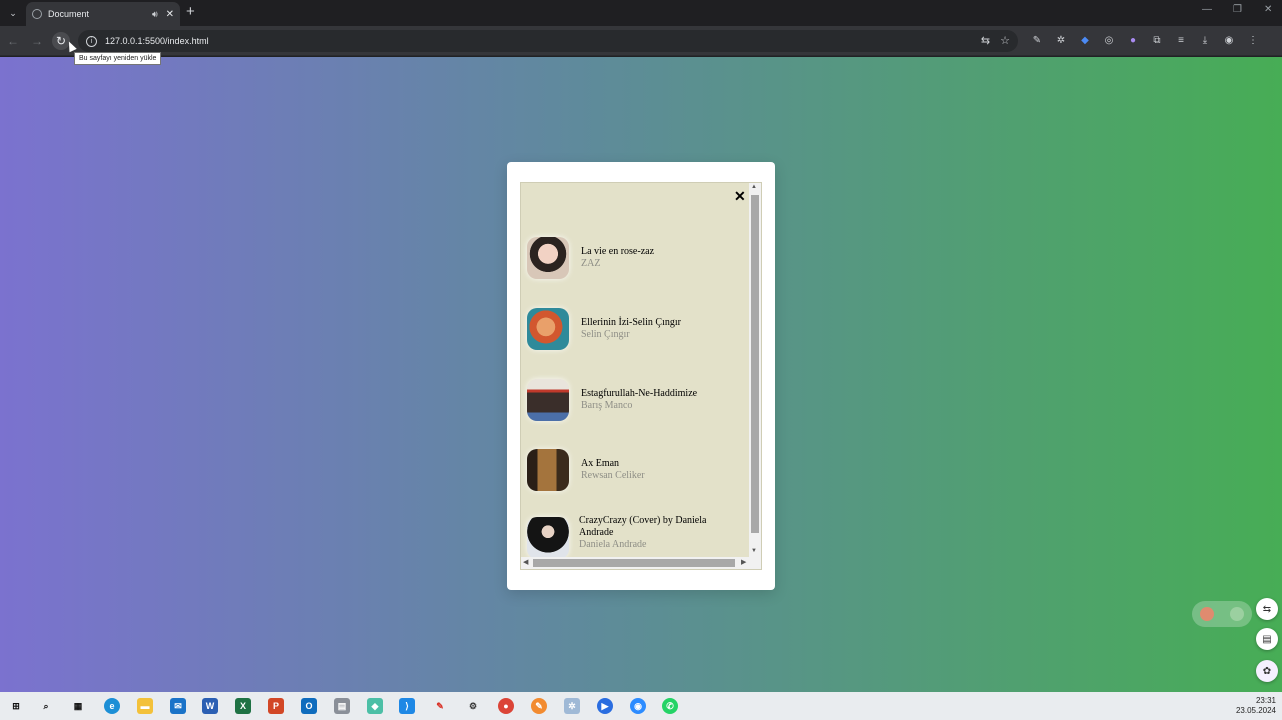 The height and width of the screenshot is (720, 1282). I want to click on more-menu-icon: ⋮, so click(1253, 40).